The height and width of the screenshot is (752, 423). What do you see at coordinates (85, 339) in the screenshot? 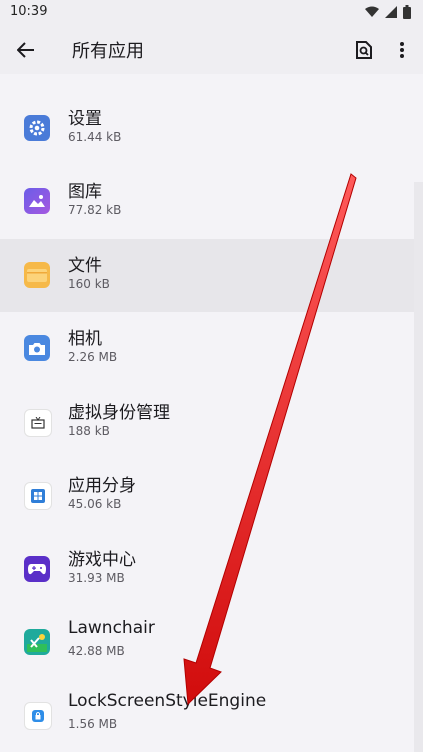
I see `app-name: 相机` at bounding box center [85, 339].